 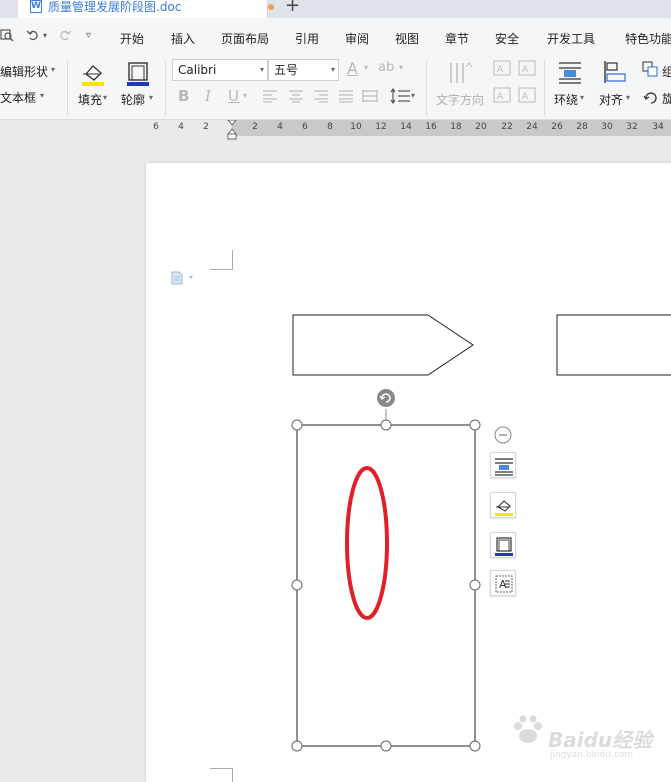 What do you see at coordinates (613, 345) in the screenshot?
I see `rectangle-shape` at bounding box center [613, 345].